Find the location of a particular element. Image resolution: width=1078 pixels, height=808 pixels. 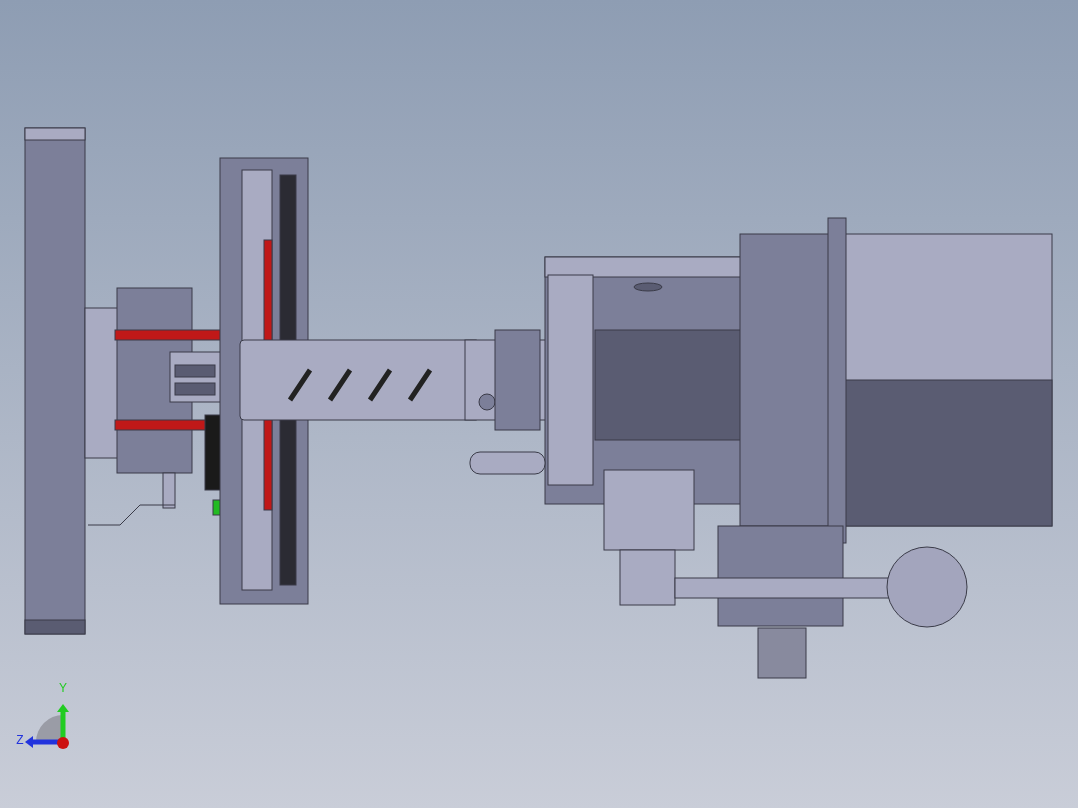

axis-label: Y is located at coordinates (63, 688).